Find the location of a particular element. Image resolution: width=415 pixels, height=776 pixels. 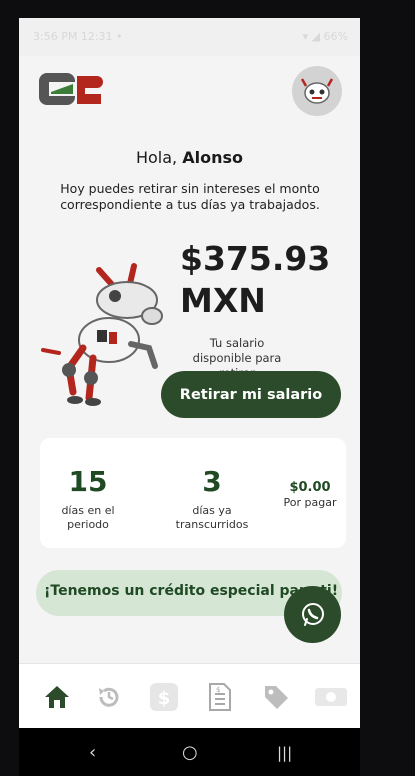

status-time: 3:56 PM 12:31 • is located at coordinates (78, 36).